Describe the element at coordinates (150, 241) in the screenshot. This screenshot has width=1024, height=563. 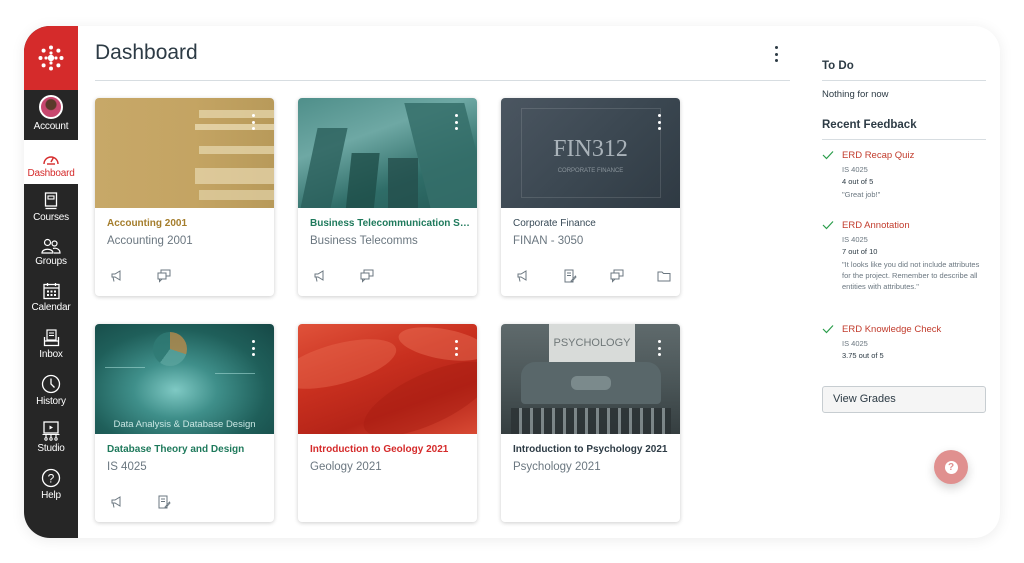
I see `course-code: Accounting 2001` at that location.